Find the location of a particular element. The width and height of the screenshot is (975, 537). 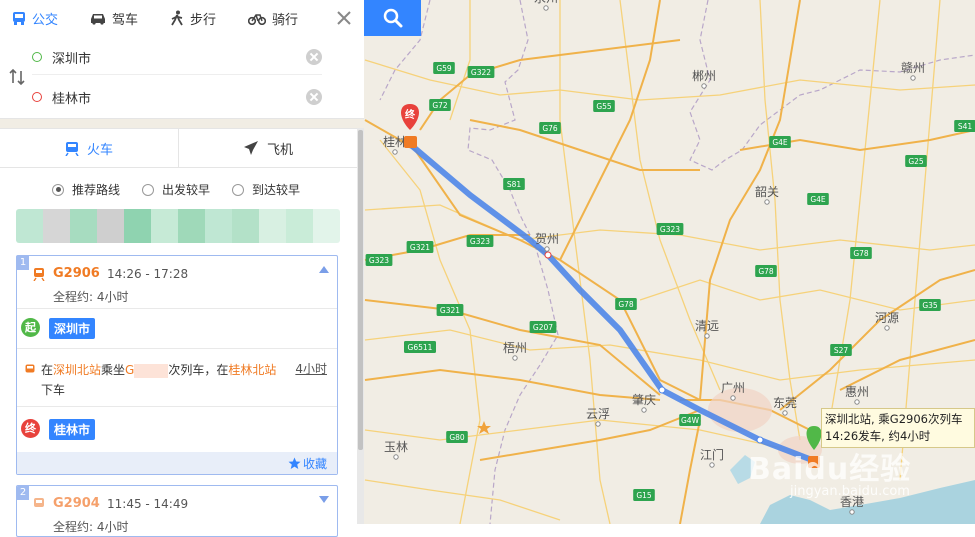

city-label: 贺州 is located at coordinates (547, 239).